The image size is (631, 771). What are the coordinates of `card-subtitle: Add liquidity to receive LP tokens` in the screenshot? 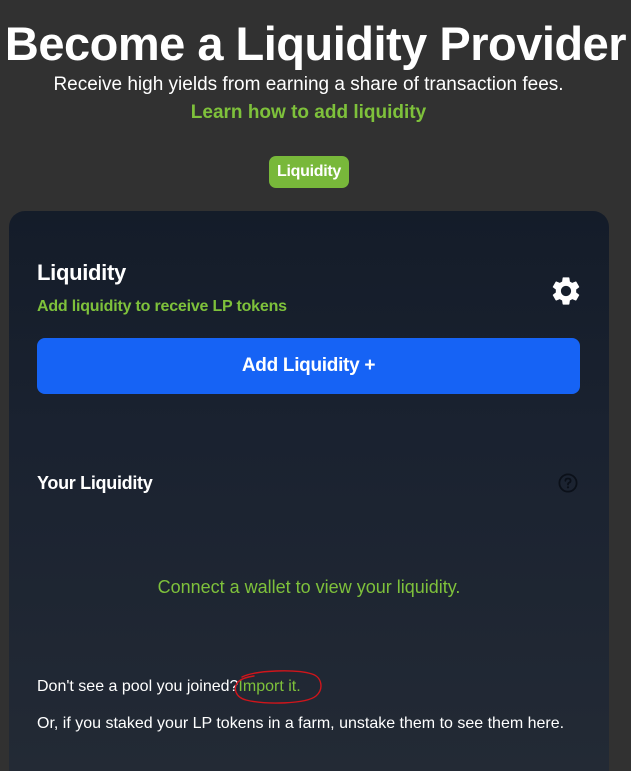 It's located at (162, 306).